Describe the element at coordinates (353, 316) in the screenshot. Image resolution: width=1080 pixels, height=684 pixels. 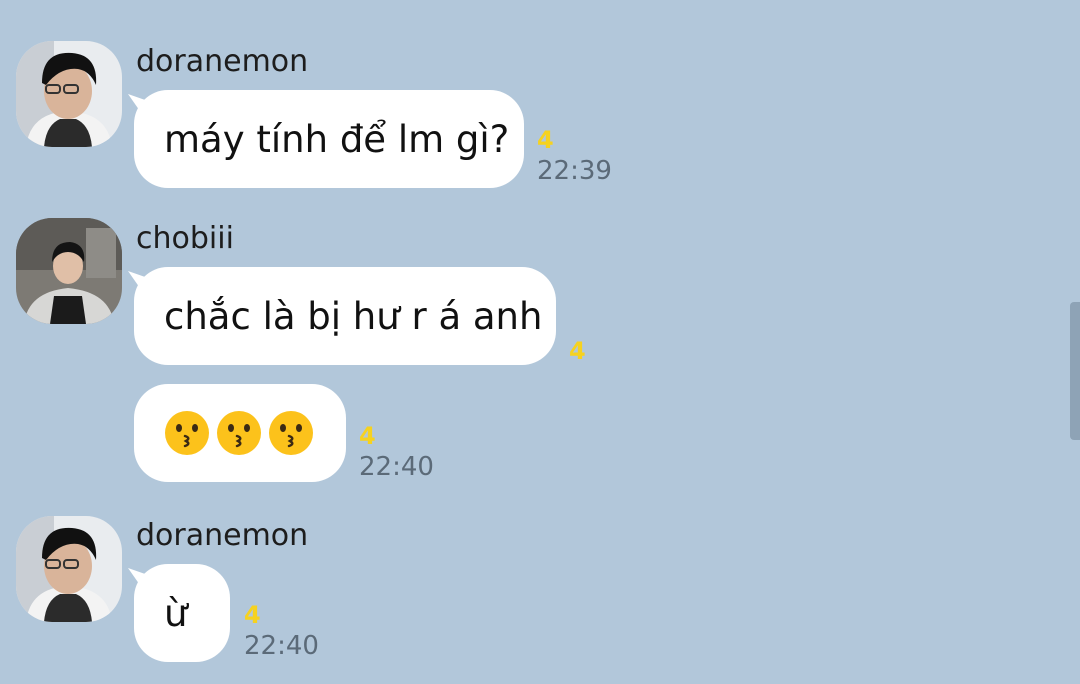
I see `message-text: chắc là bị hư r á anh` at that location.